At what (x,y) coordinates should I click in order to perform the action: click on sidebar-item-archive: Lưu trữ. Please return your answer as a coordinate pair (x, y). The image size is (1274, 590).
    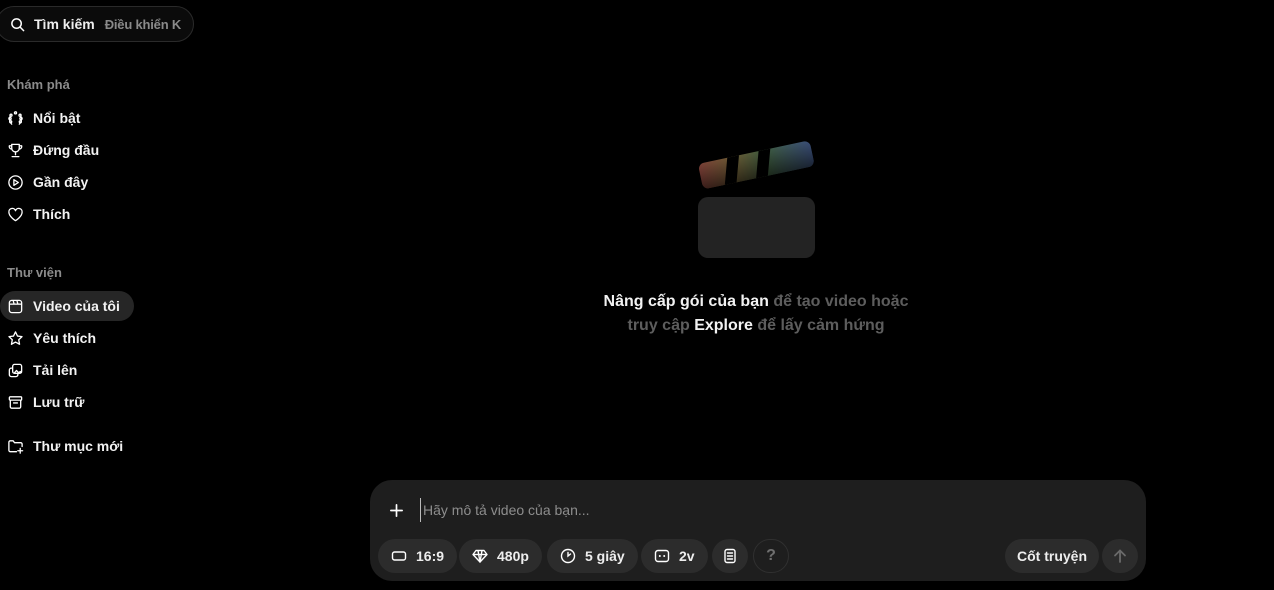
    Looking at the image, I should click on (49, 402).